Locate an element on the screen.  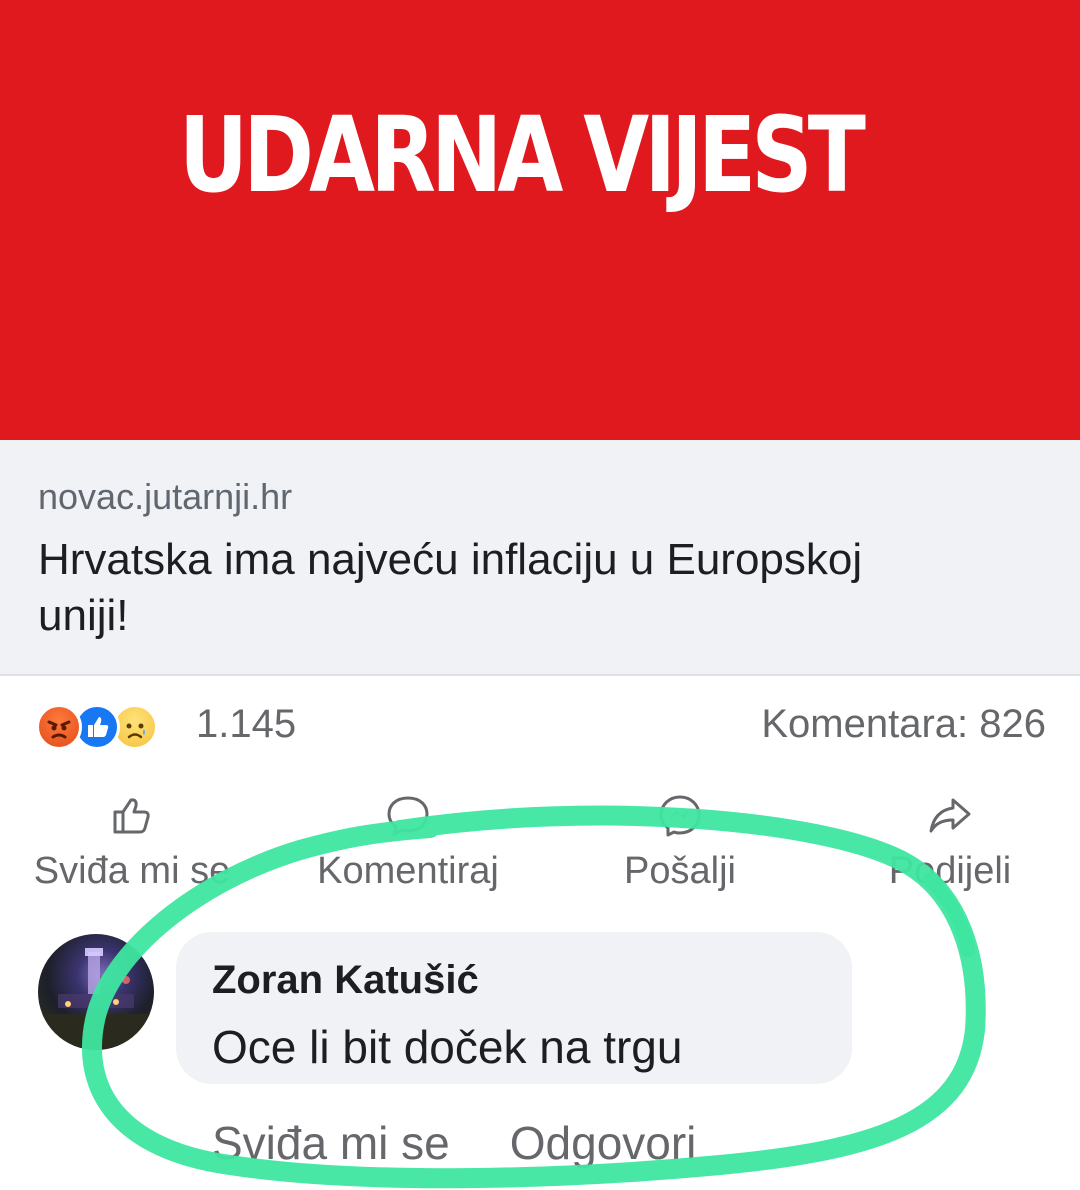
comment-count: Komentara: 826 is located at coordinates (903, 724).